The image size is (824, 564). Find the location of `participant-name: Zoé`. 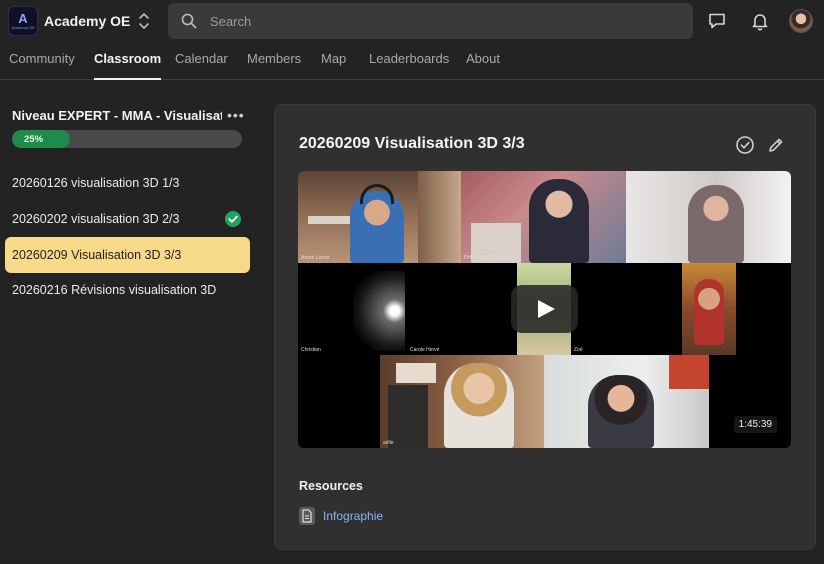

participant-name: Zoé is located at coordinates (578, 350).